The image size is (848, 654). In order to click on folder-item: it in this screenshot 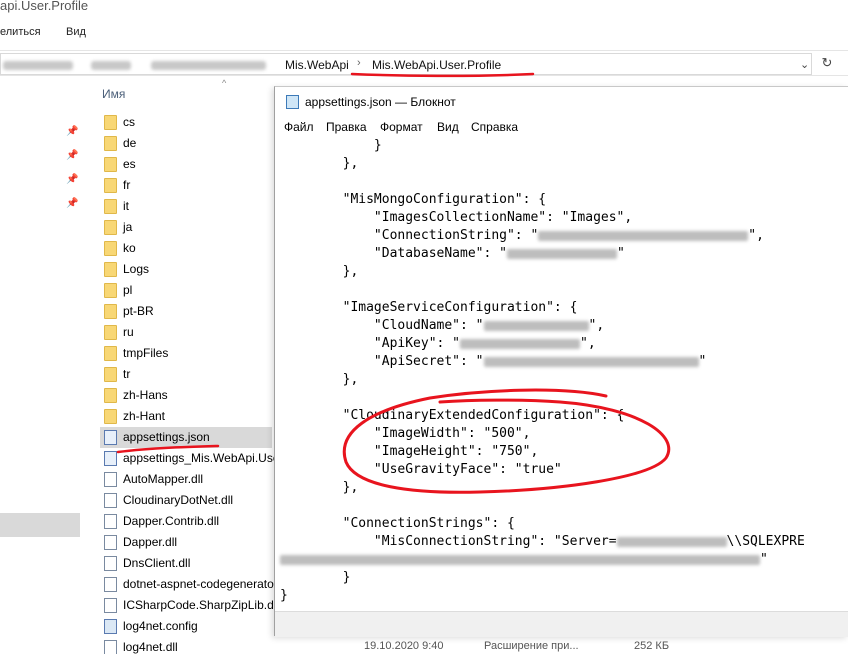, I will do `click(187, 206)`.